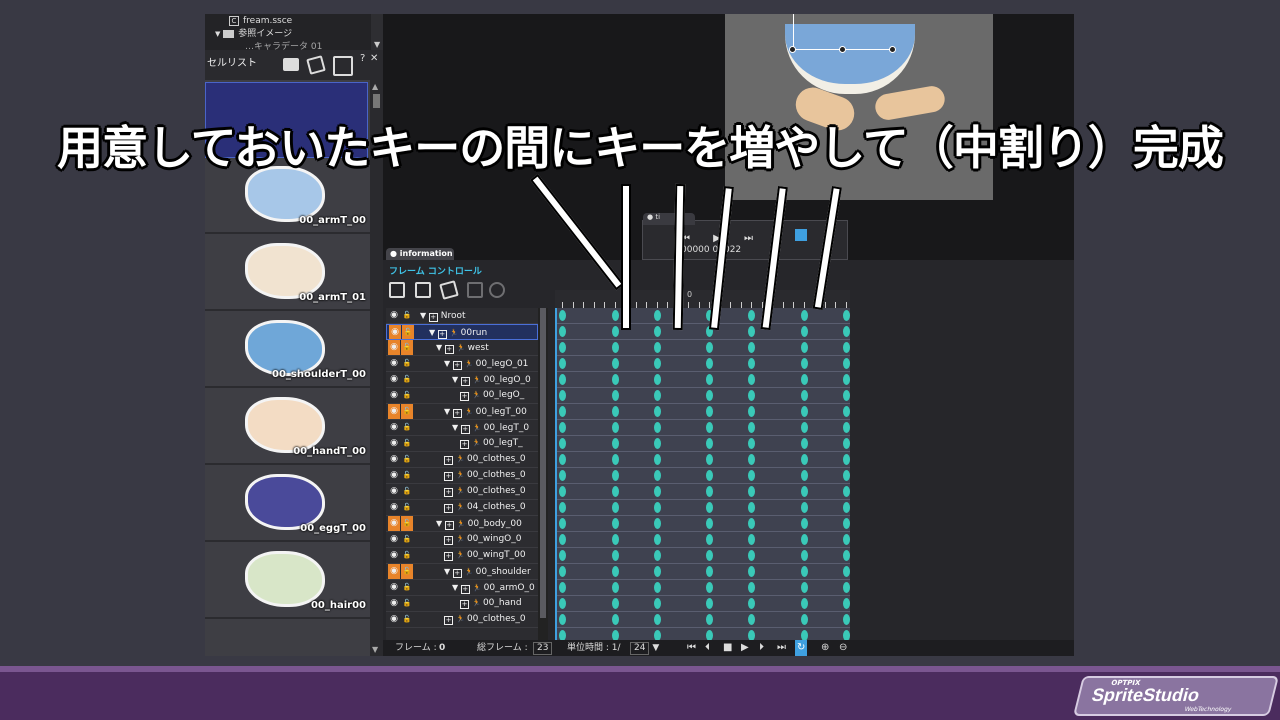 This screenshot has width=1280, height=720. I want to click on total-frame-field: 23, so click(542, 648).